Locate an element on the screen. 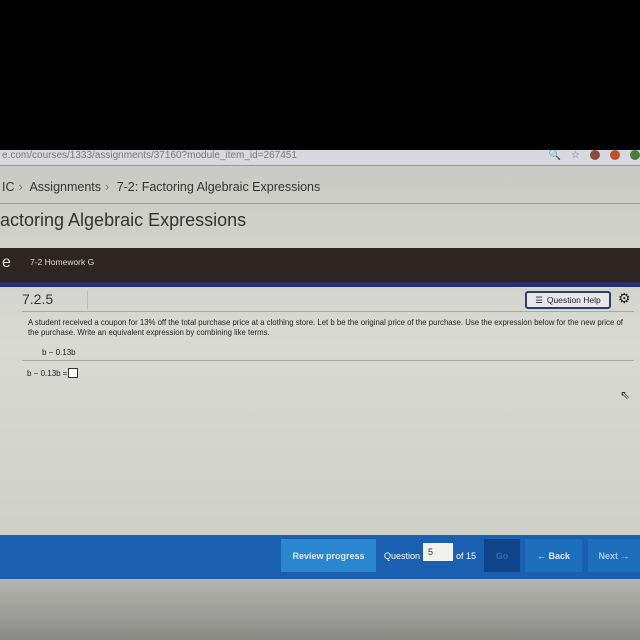 The image size is (640, 640). question-number: 7.2.5 is located at coordinates (55, 300).